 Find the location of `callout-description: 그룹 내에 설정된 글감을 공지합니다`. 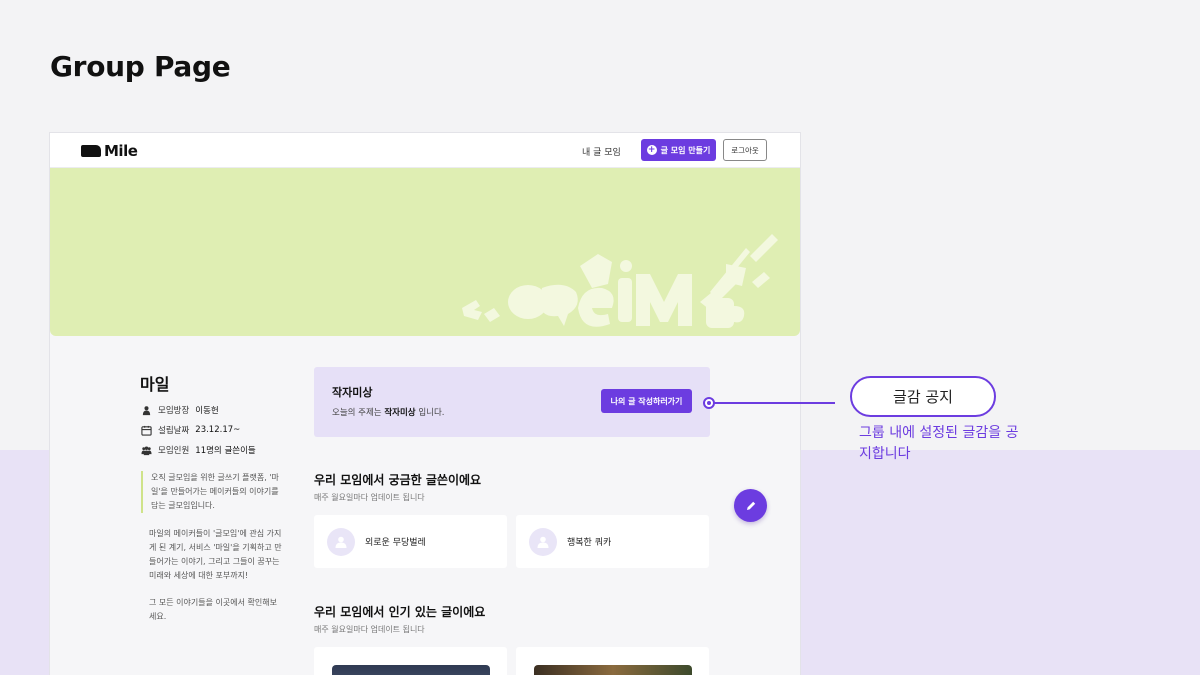

callout-description: 그룹 내에 설정된 글감을 공지합니다 is located at coordinates (939, 443).